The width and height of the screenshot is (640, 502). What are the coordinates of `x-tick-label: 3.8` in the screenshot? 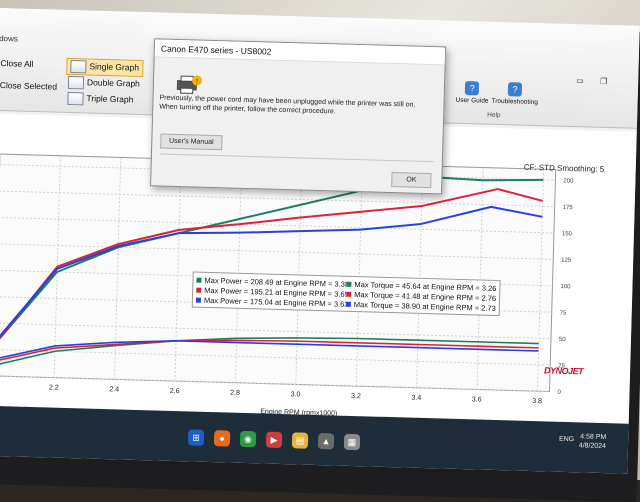 It's located at (537, 401).